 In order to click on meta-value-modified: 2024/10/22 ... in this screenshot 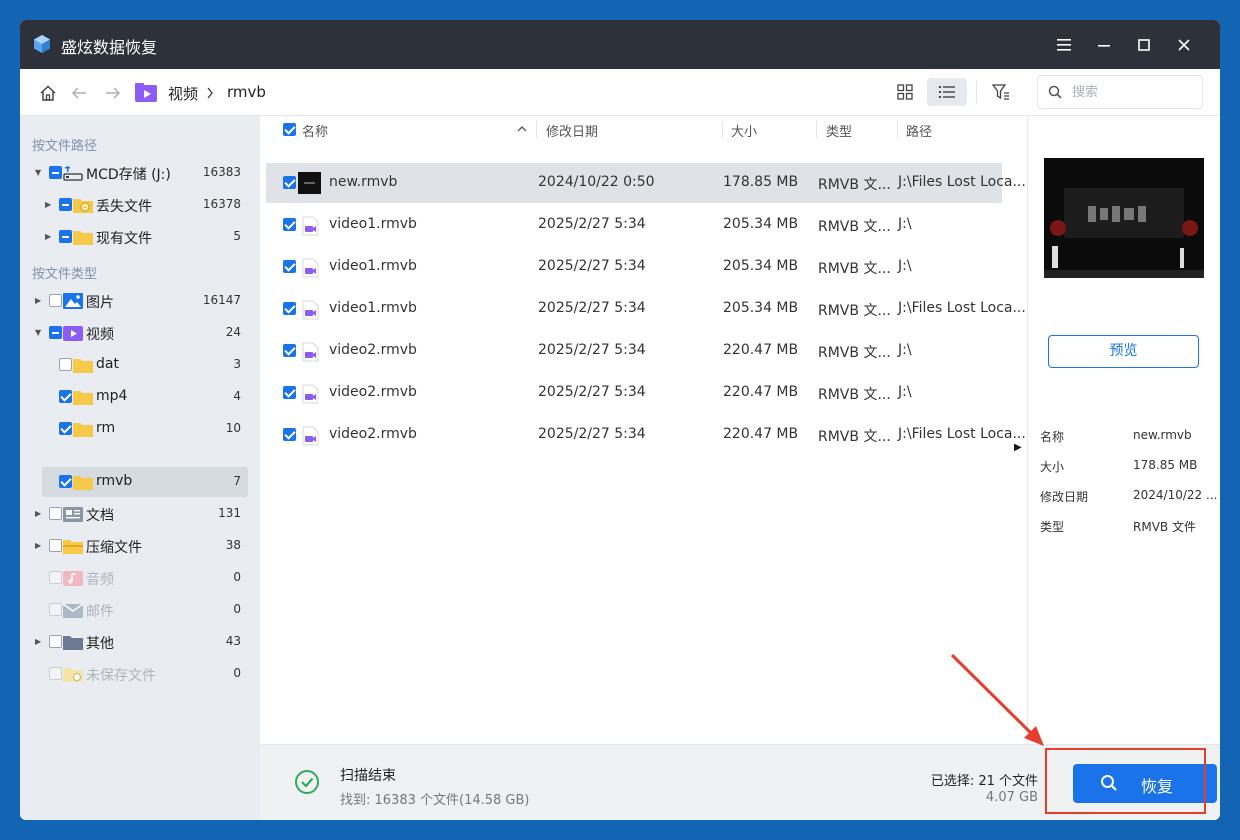, I will do `click(1175, 495)`.